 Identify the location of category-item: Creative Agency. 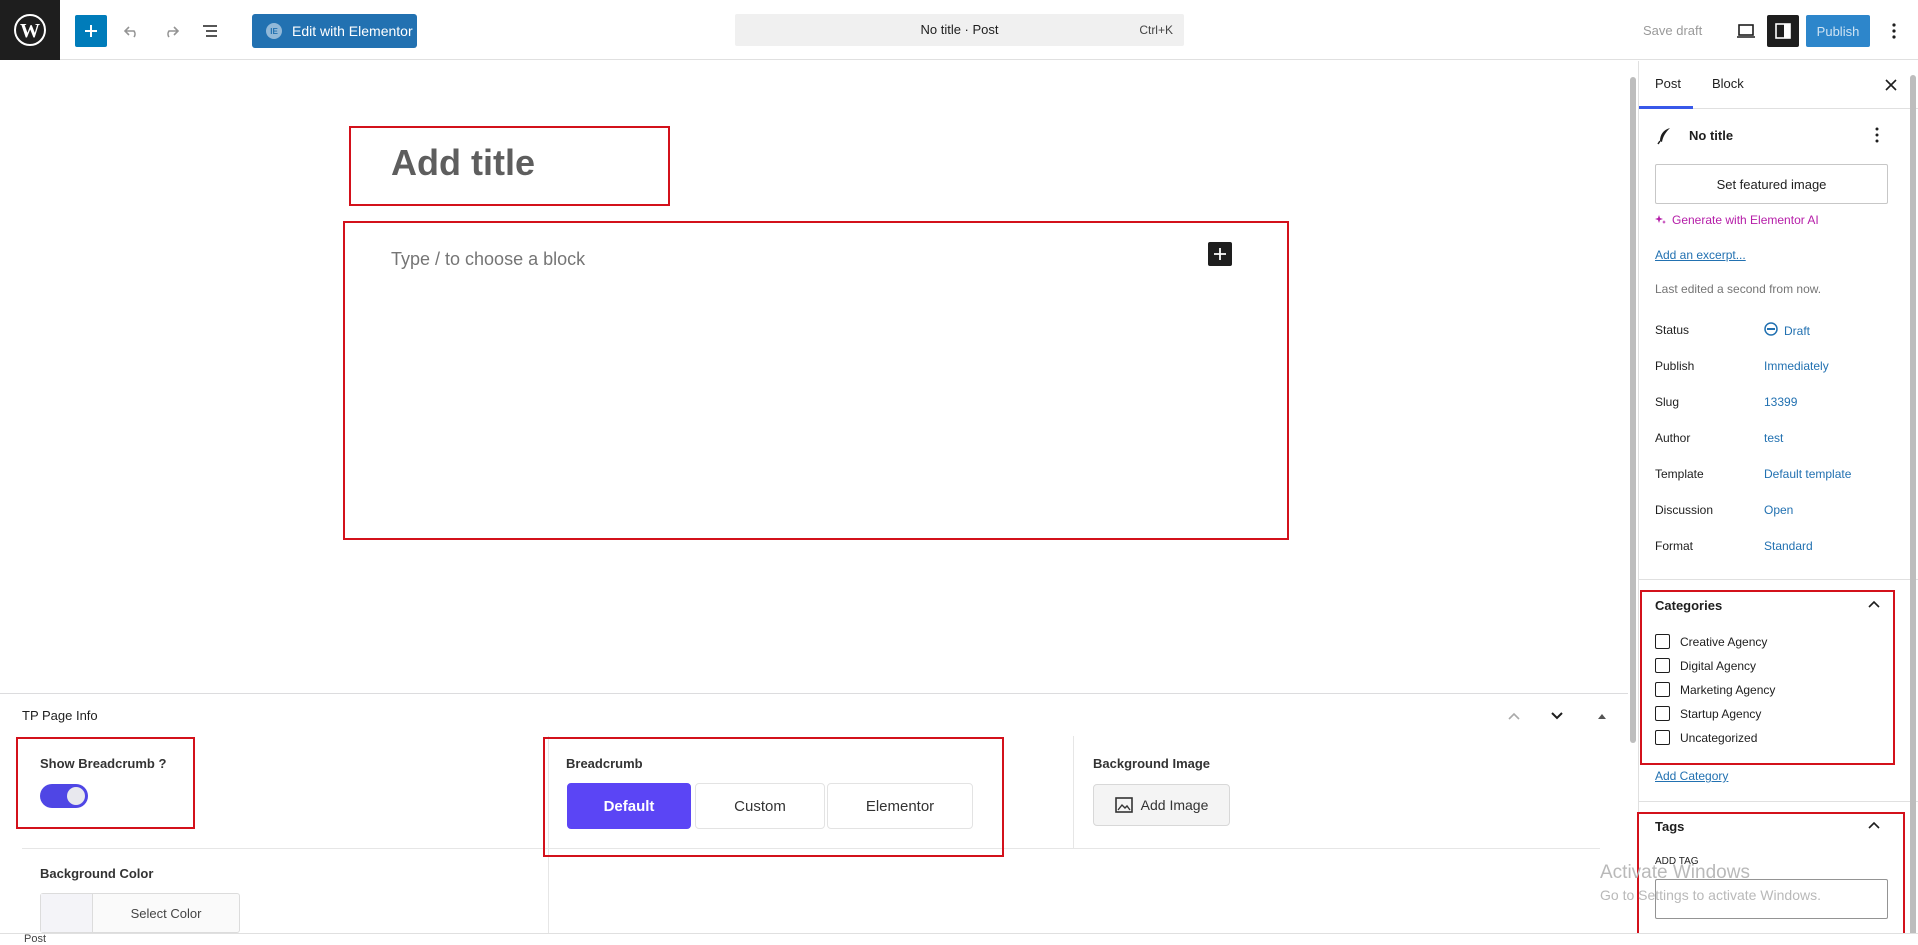
(1711, 641).